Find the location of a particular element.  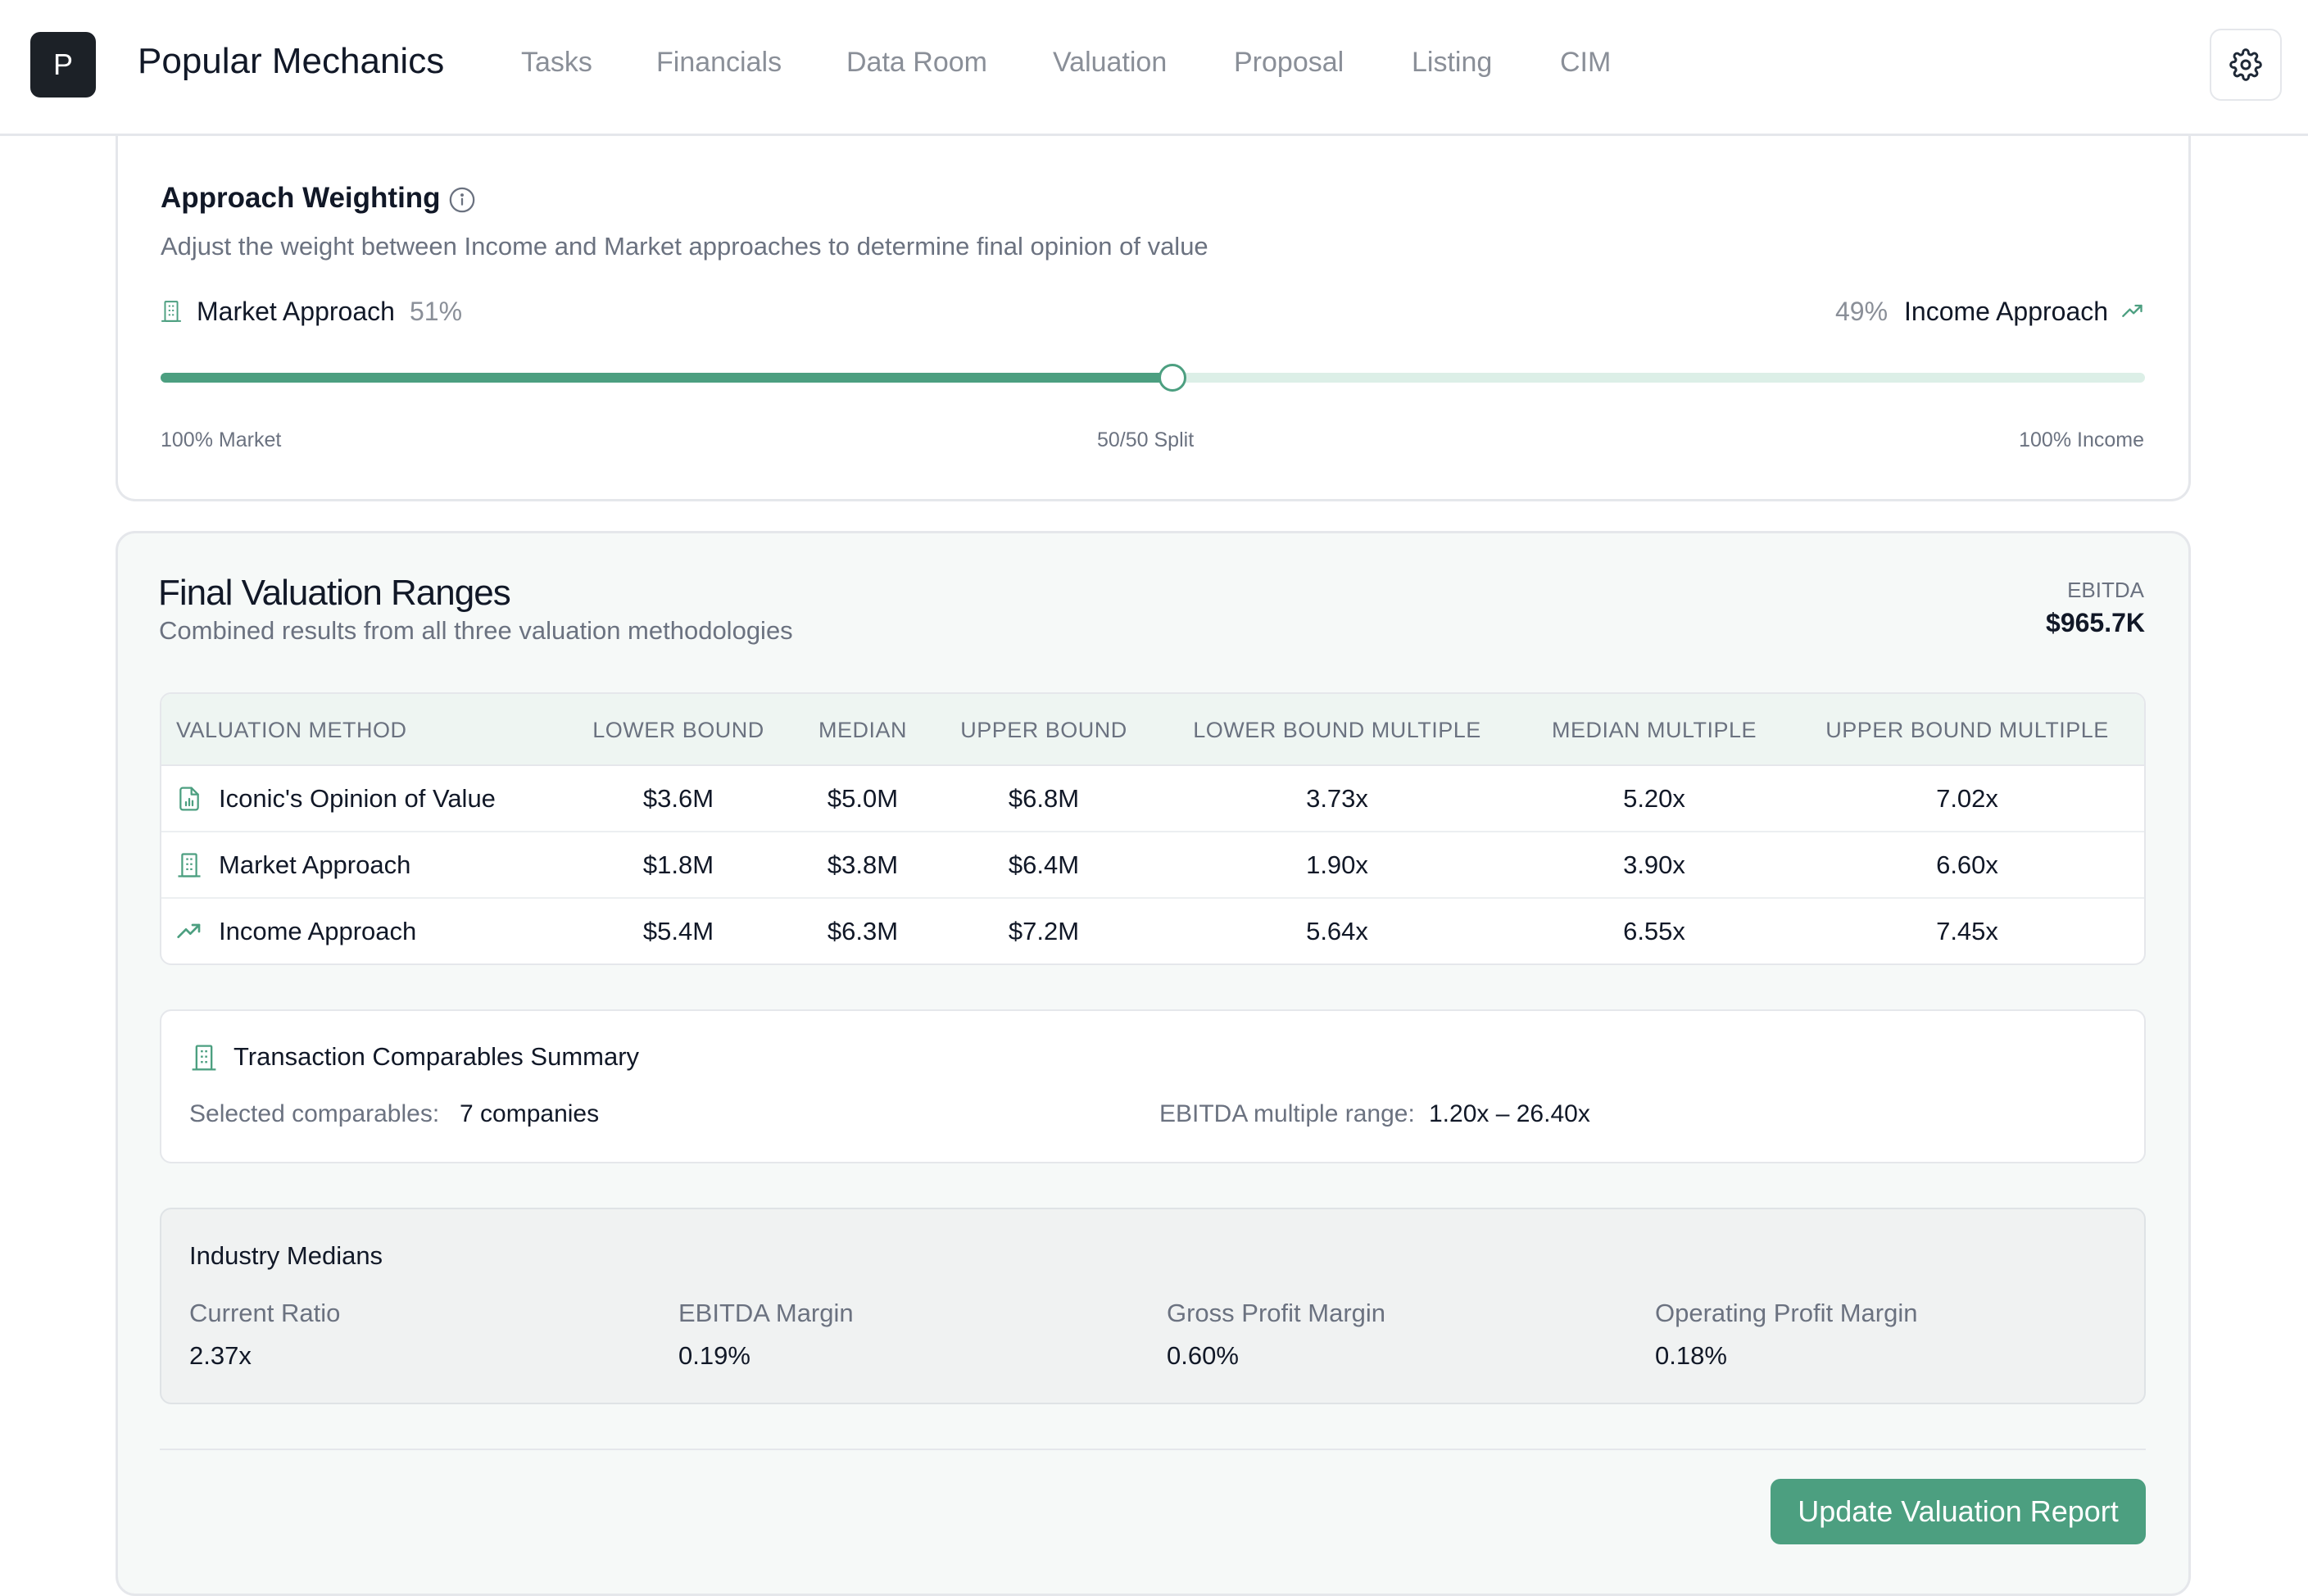

gross-profit-margin-value: 0.60% is located at coordinates (1203, 1355).